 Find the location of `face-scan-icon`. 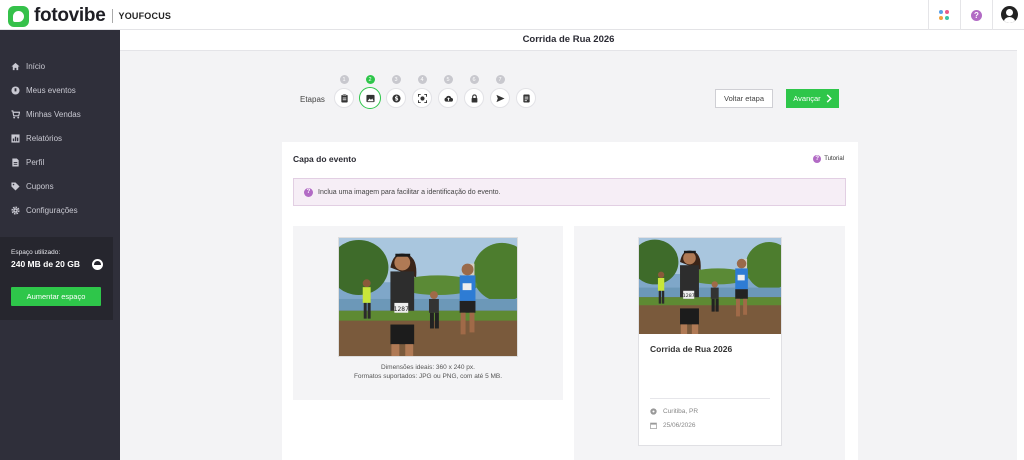

face-scan-icon is located at coordinates (422, 98).